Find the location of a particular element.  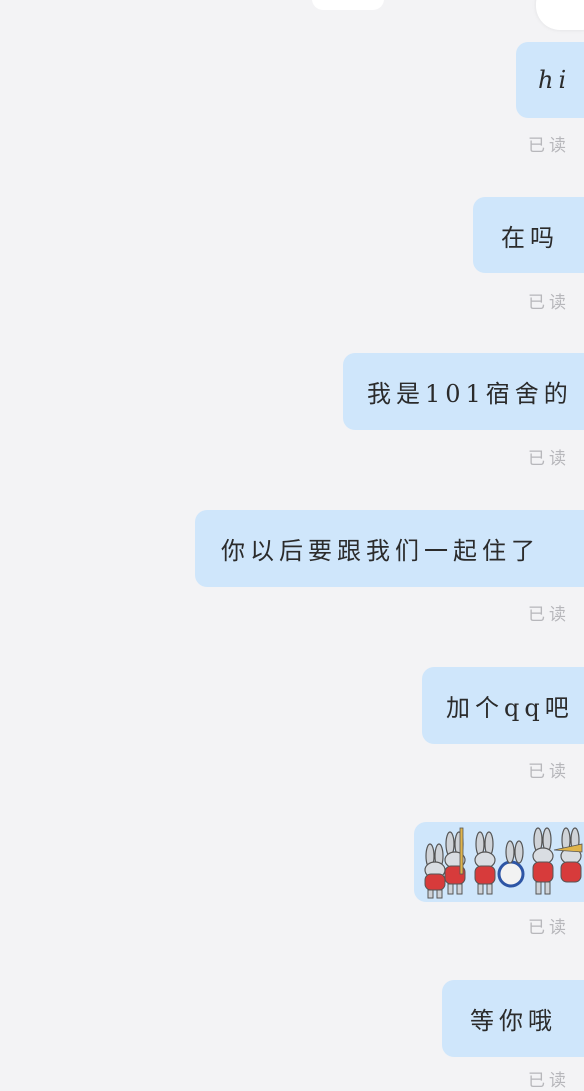

drum is located at coordinates (511, 864).